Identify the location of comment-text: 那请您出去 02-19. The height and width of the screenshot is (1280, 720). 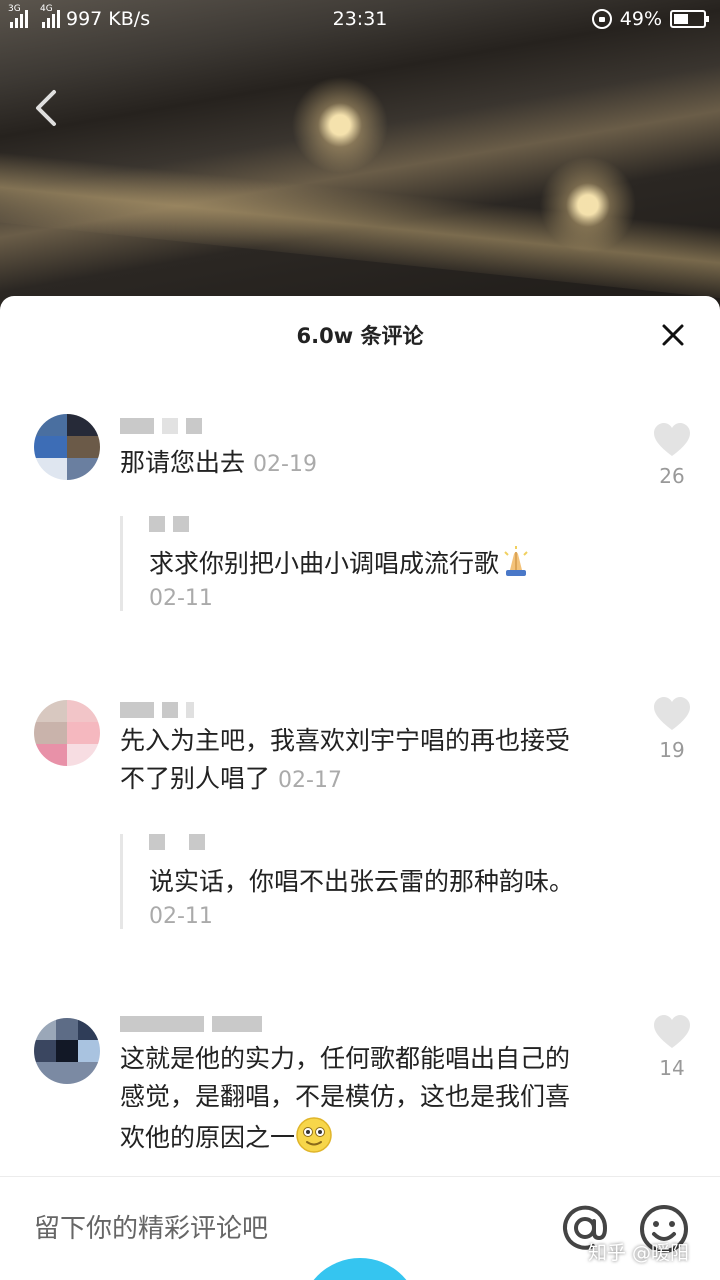
(355, 464).